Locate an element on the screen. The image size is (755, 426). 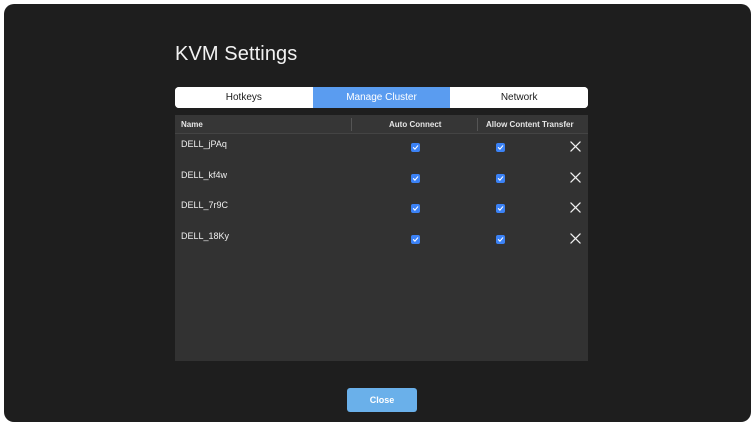
column-header-allow-content-transfer: Allow Content Transfer is located at coordinates (530, 124).